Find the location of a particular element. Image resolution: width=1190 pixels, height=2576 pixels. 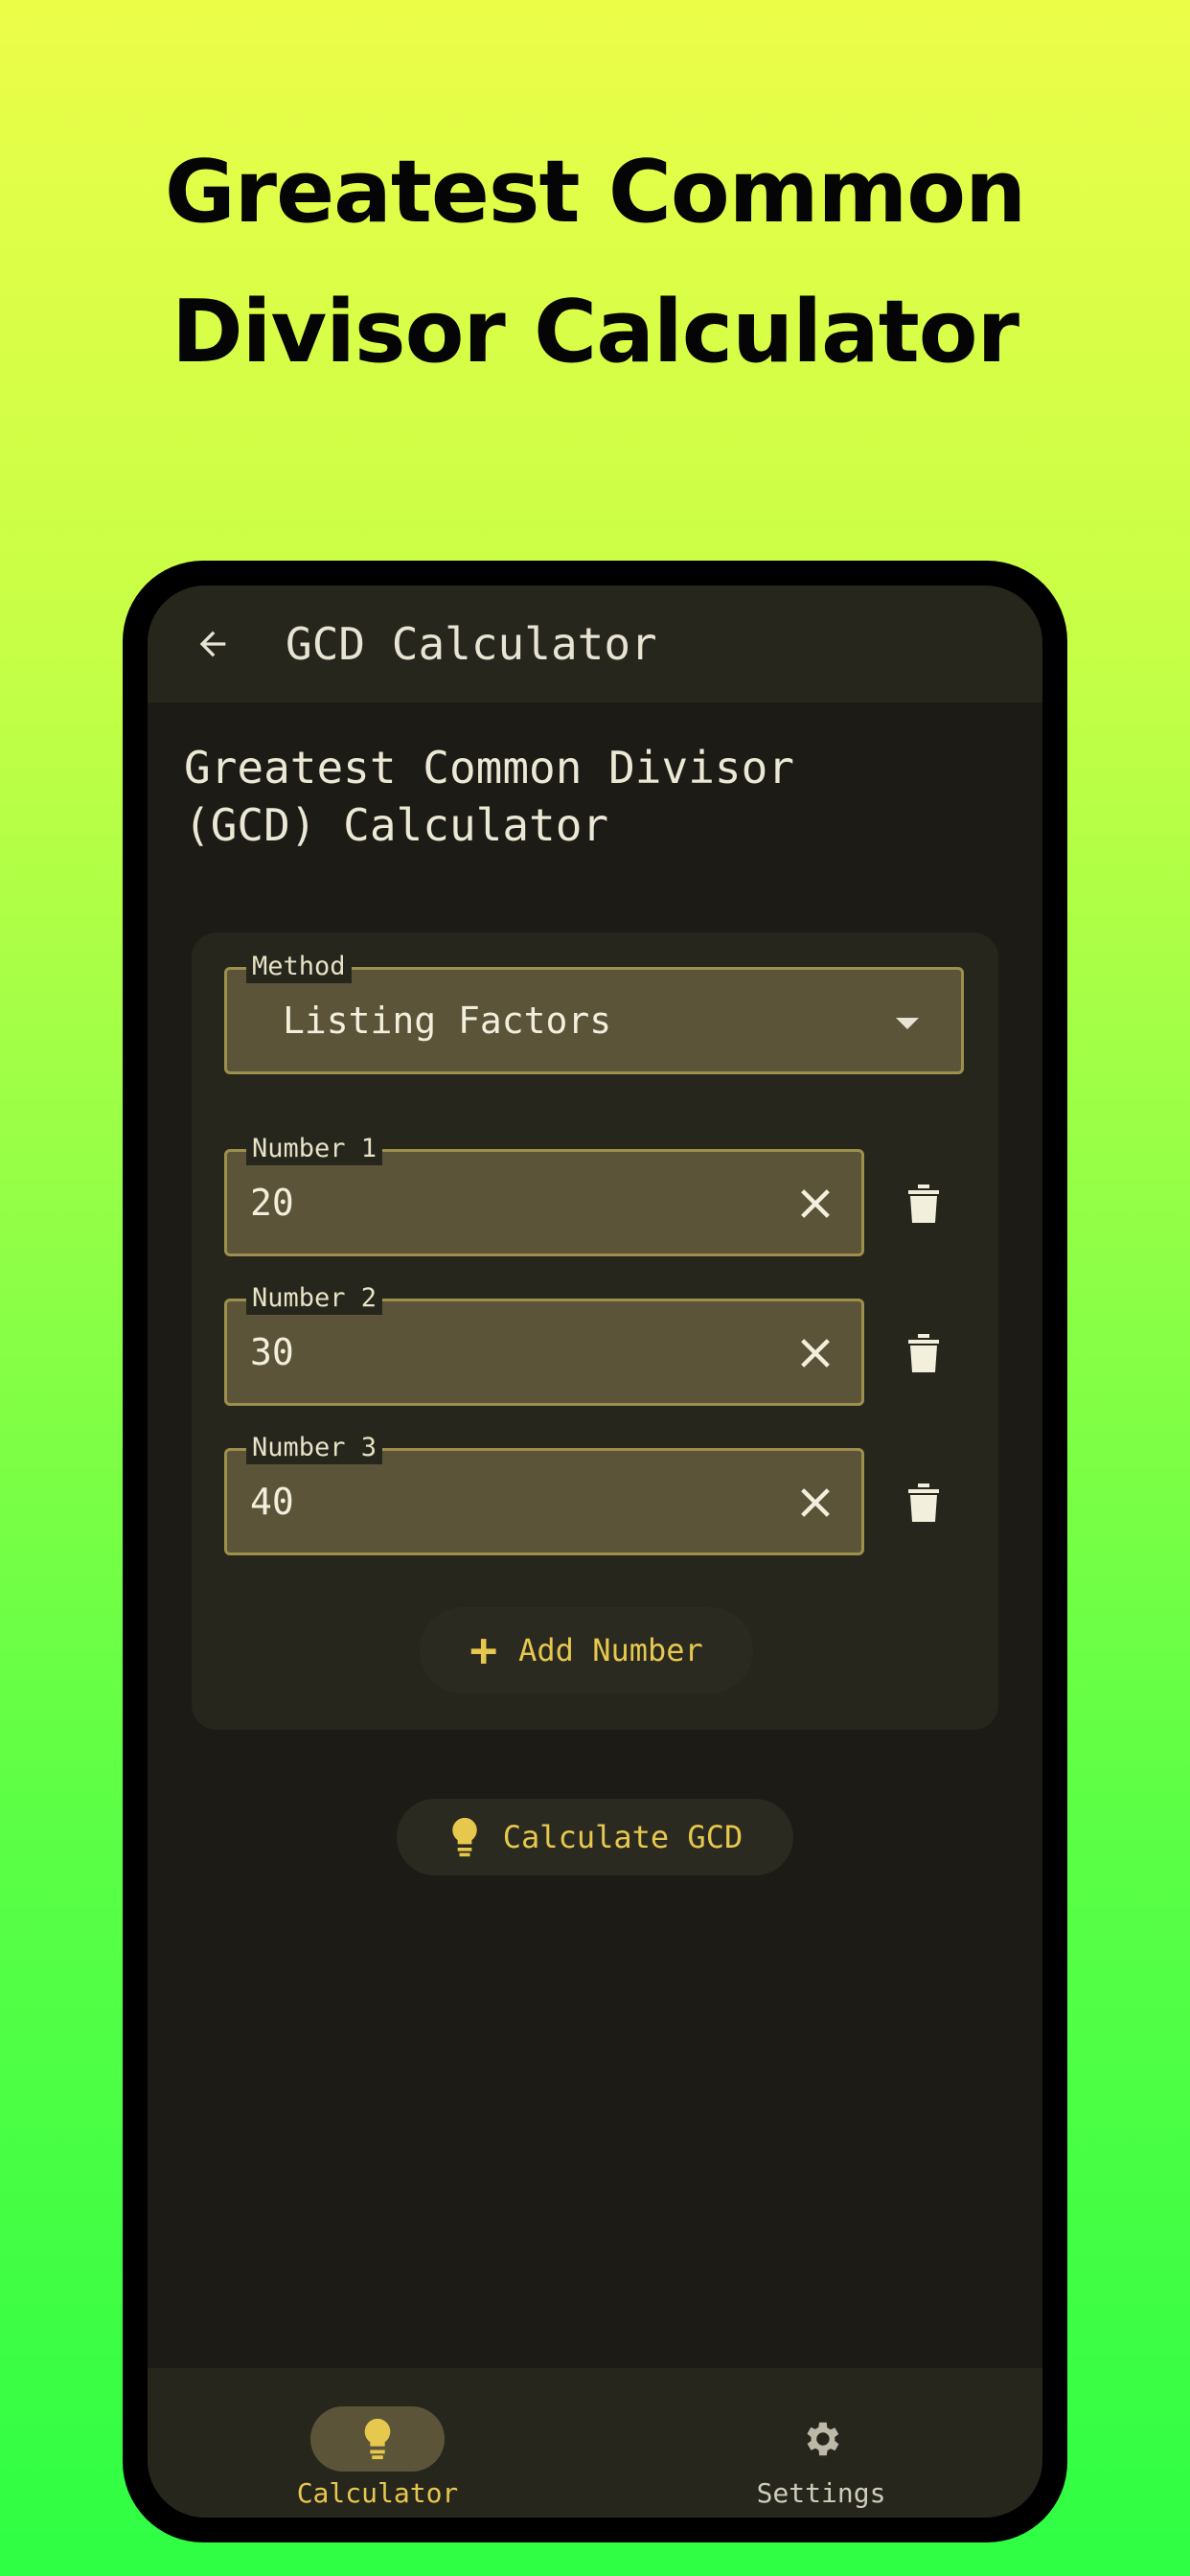

nav-item-settings: Settings is located at coordinates (821, 2443).